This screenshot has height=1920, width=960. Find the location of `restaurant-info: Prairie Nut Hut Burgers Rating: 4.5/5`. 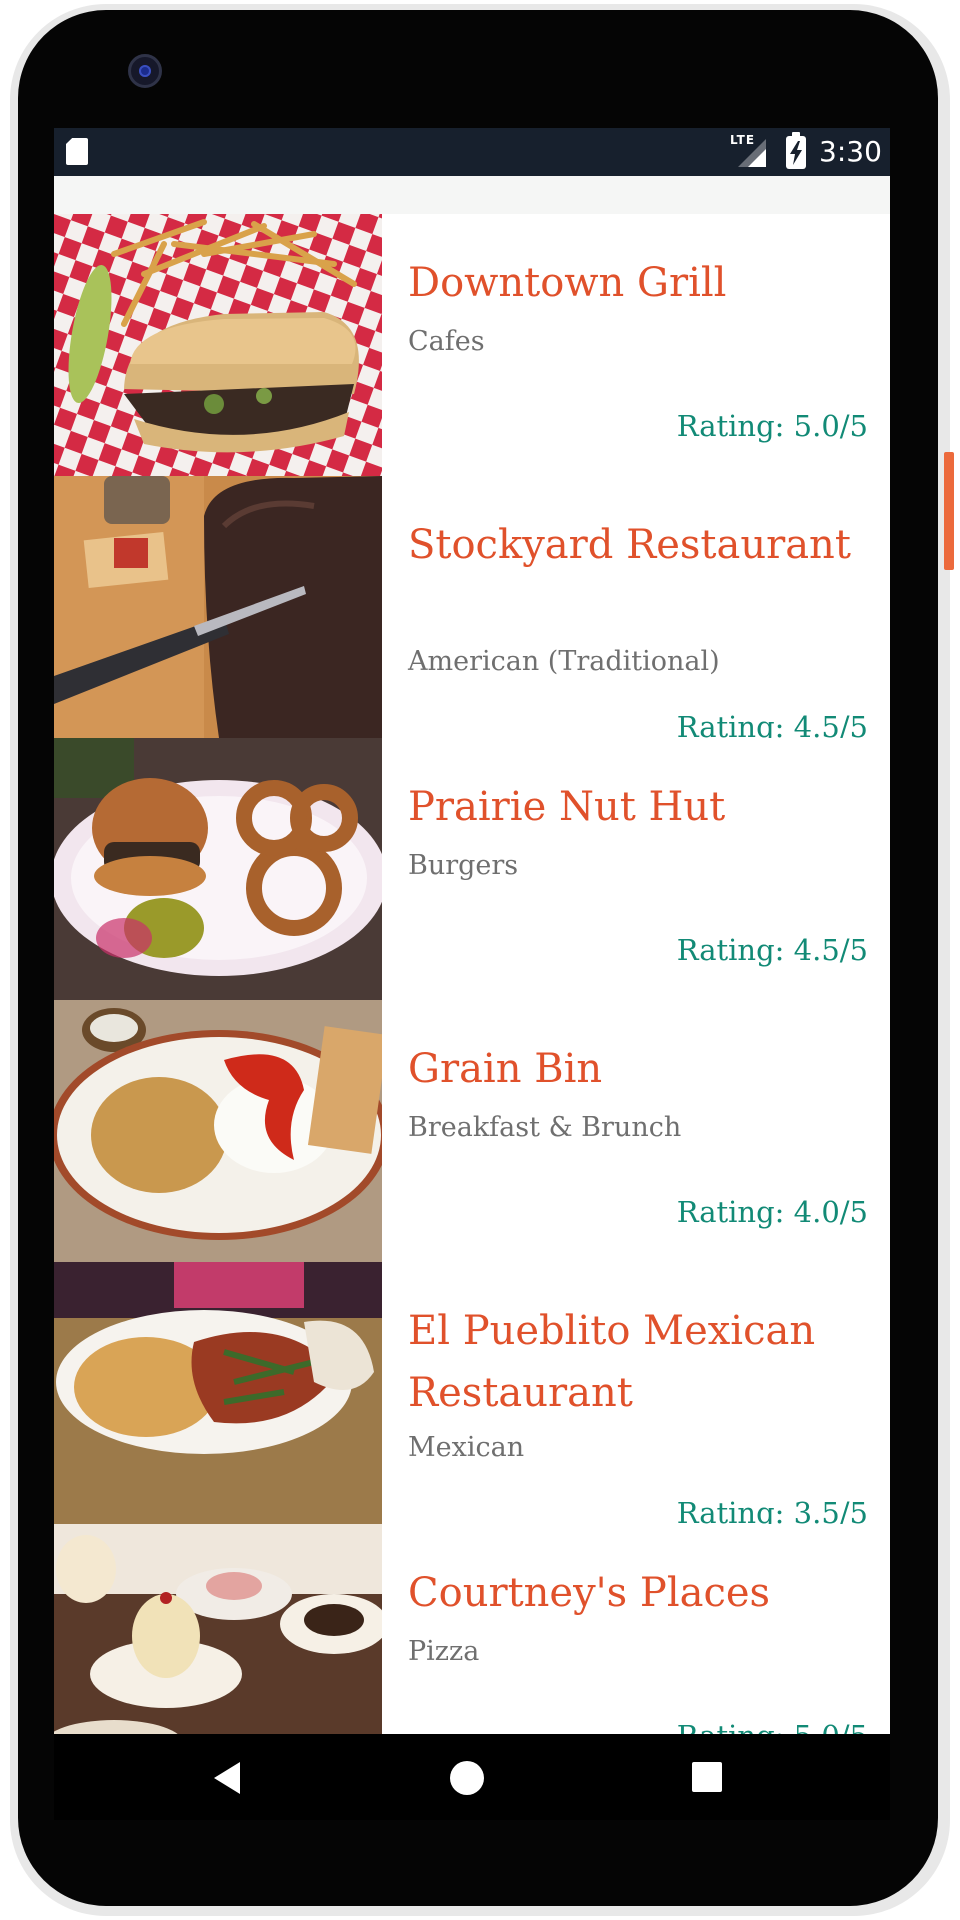

restaurant-info: Prairie Nut Hut Burgers Rating: 4.5/5 is located at coordinates (636, 869).